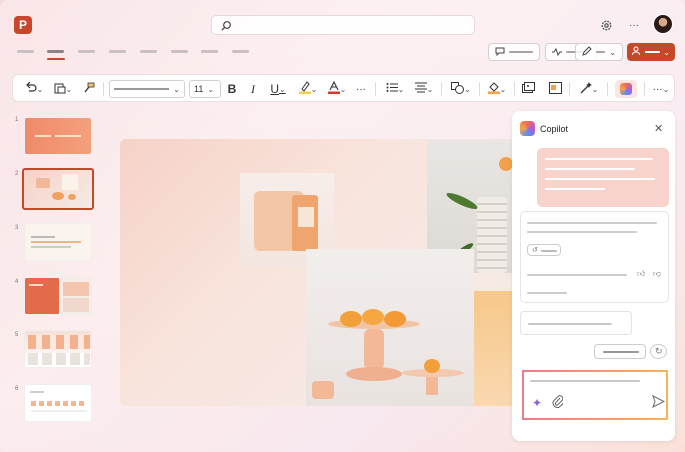  What do you see at coordinates (420, 89) in the screenshot?
I see `align-icon` at bounding box center [420, 89].